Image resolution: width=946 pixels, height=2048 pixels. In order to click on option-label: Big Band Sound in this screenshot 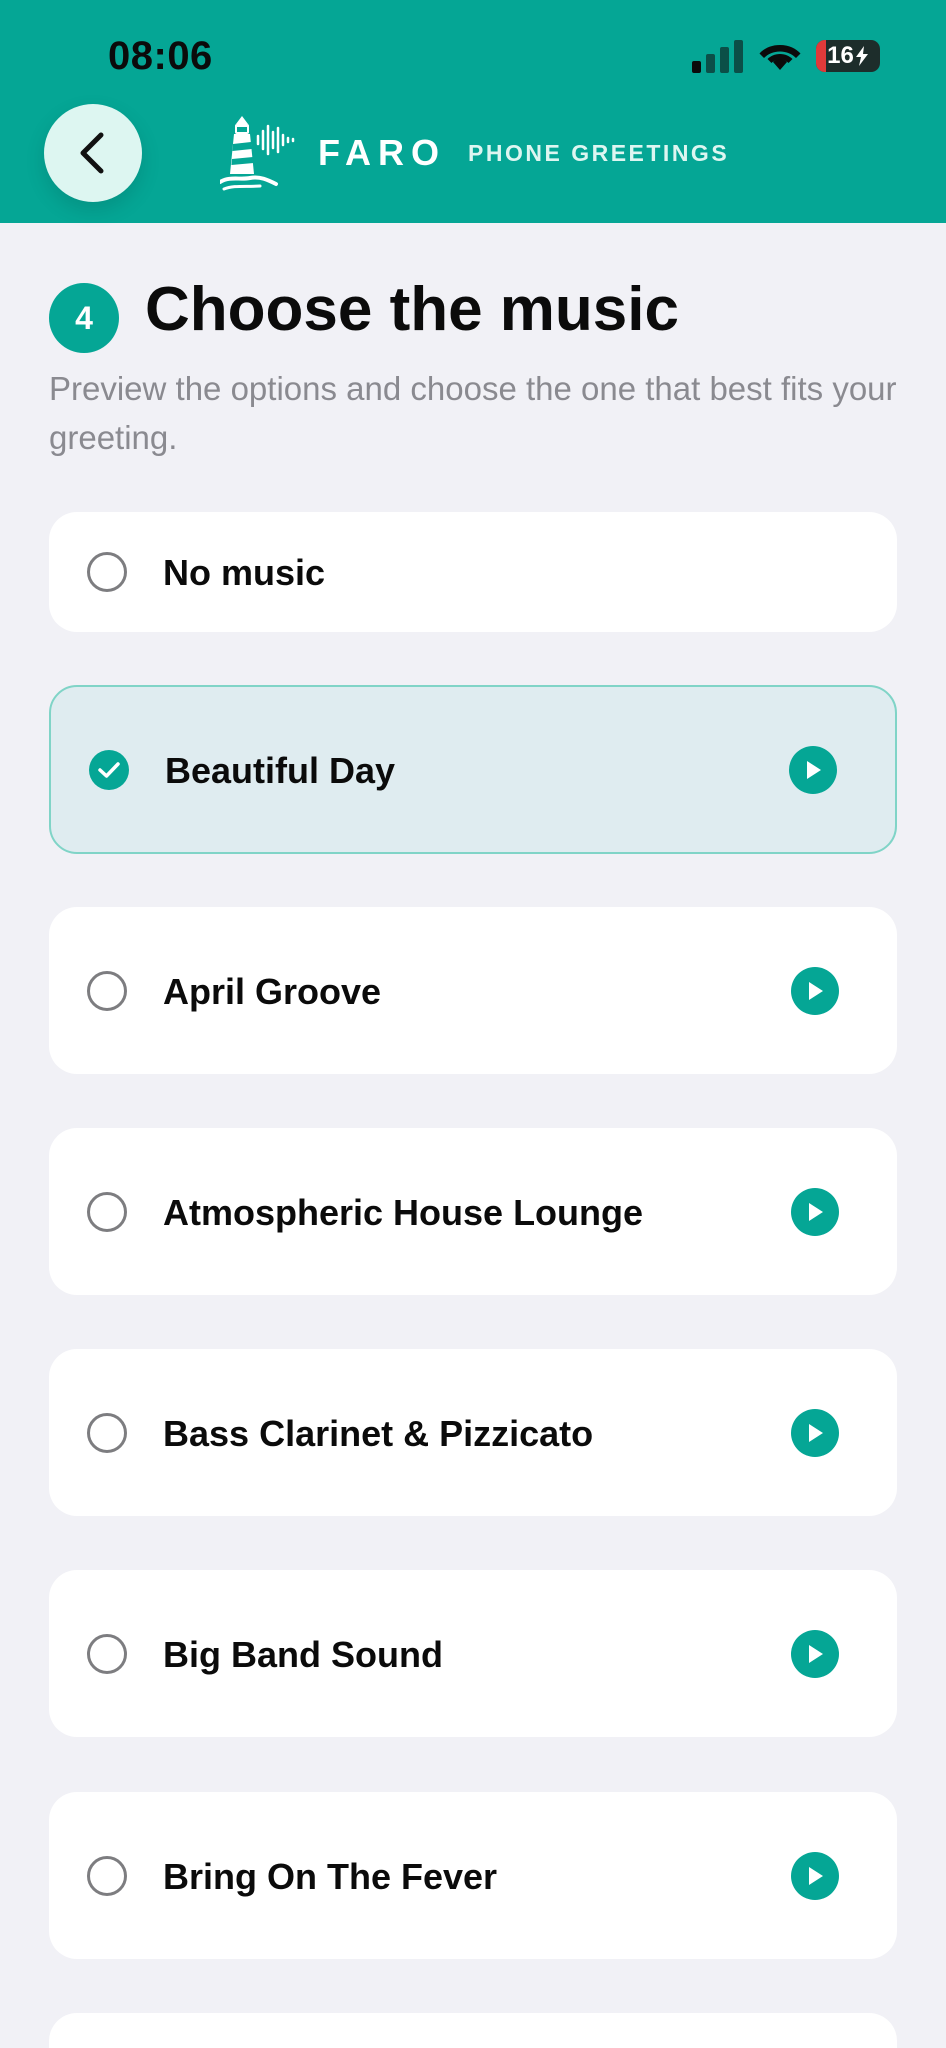, I will do `click(303, 1654)`.